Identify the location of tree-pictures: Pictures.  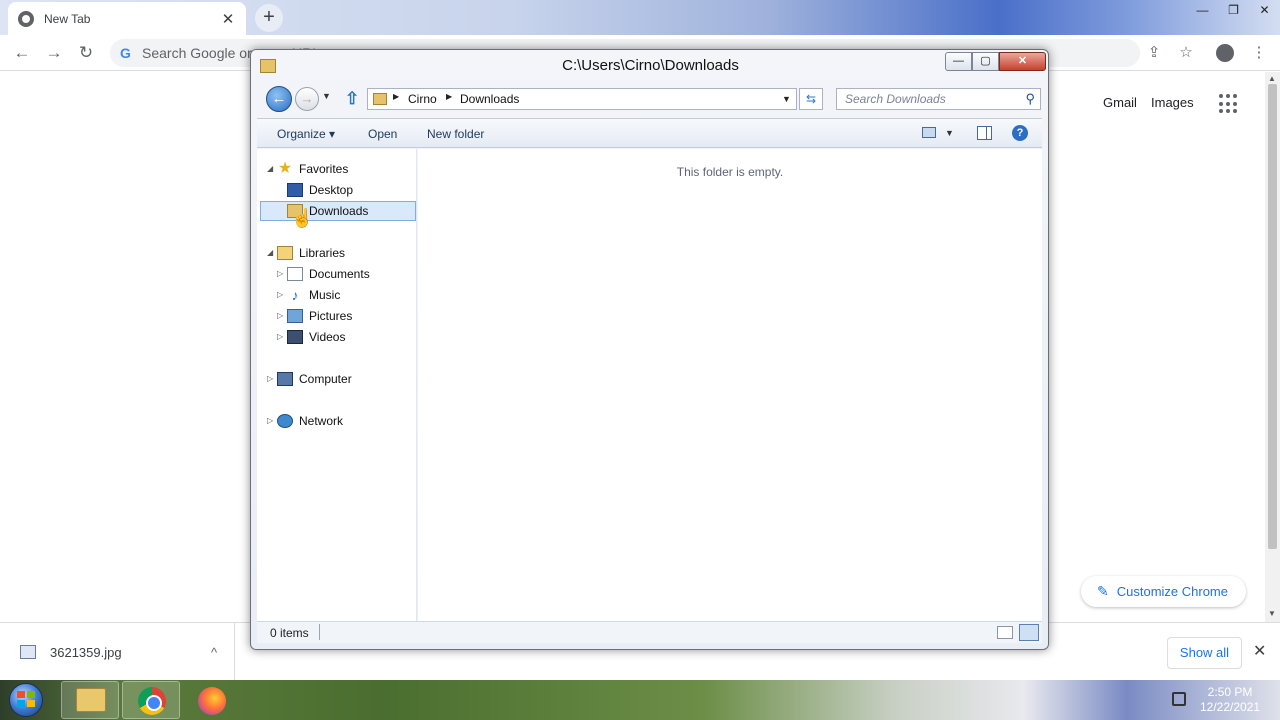
(319, 316).